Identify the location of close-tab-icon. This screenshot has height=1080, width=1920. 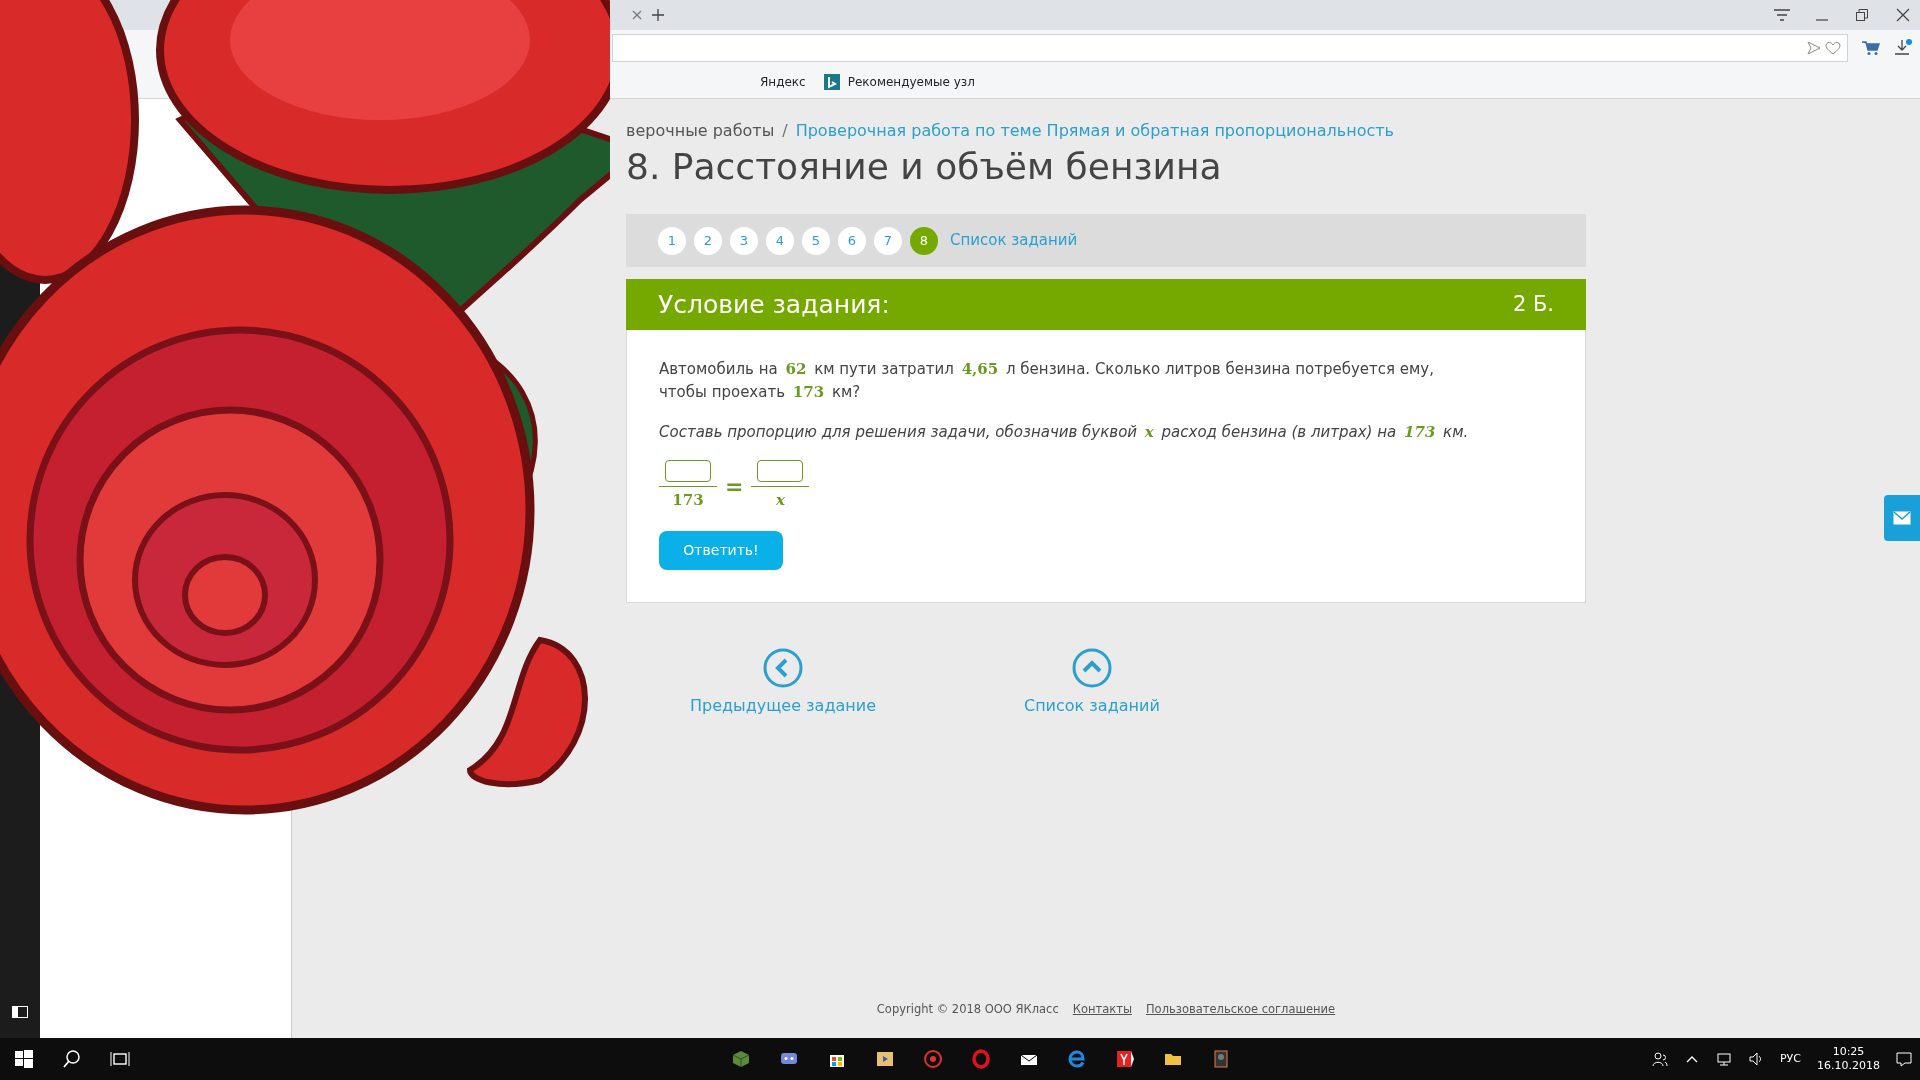
(637, 15).